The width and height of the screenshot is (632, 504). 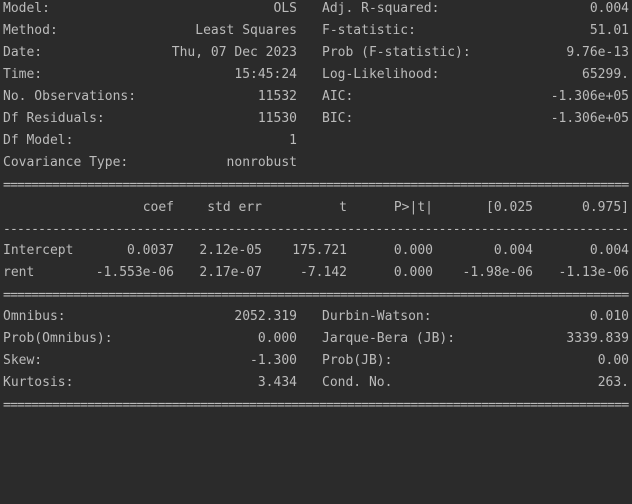 I want to click on summary-row: Skew: -1.300 Prob(JB): 0.00, so click(x=316, y=361).